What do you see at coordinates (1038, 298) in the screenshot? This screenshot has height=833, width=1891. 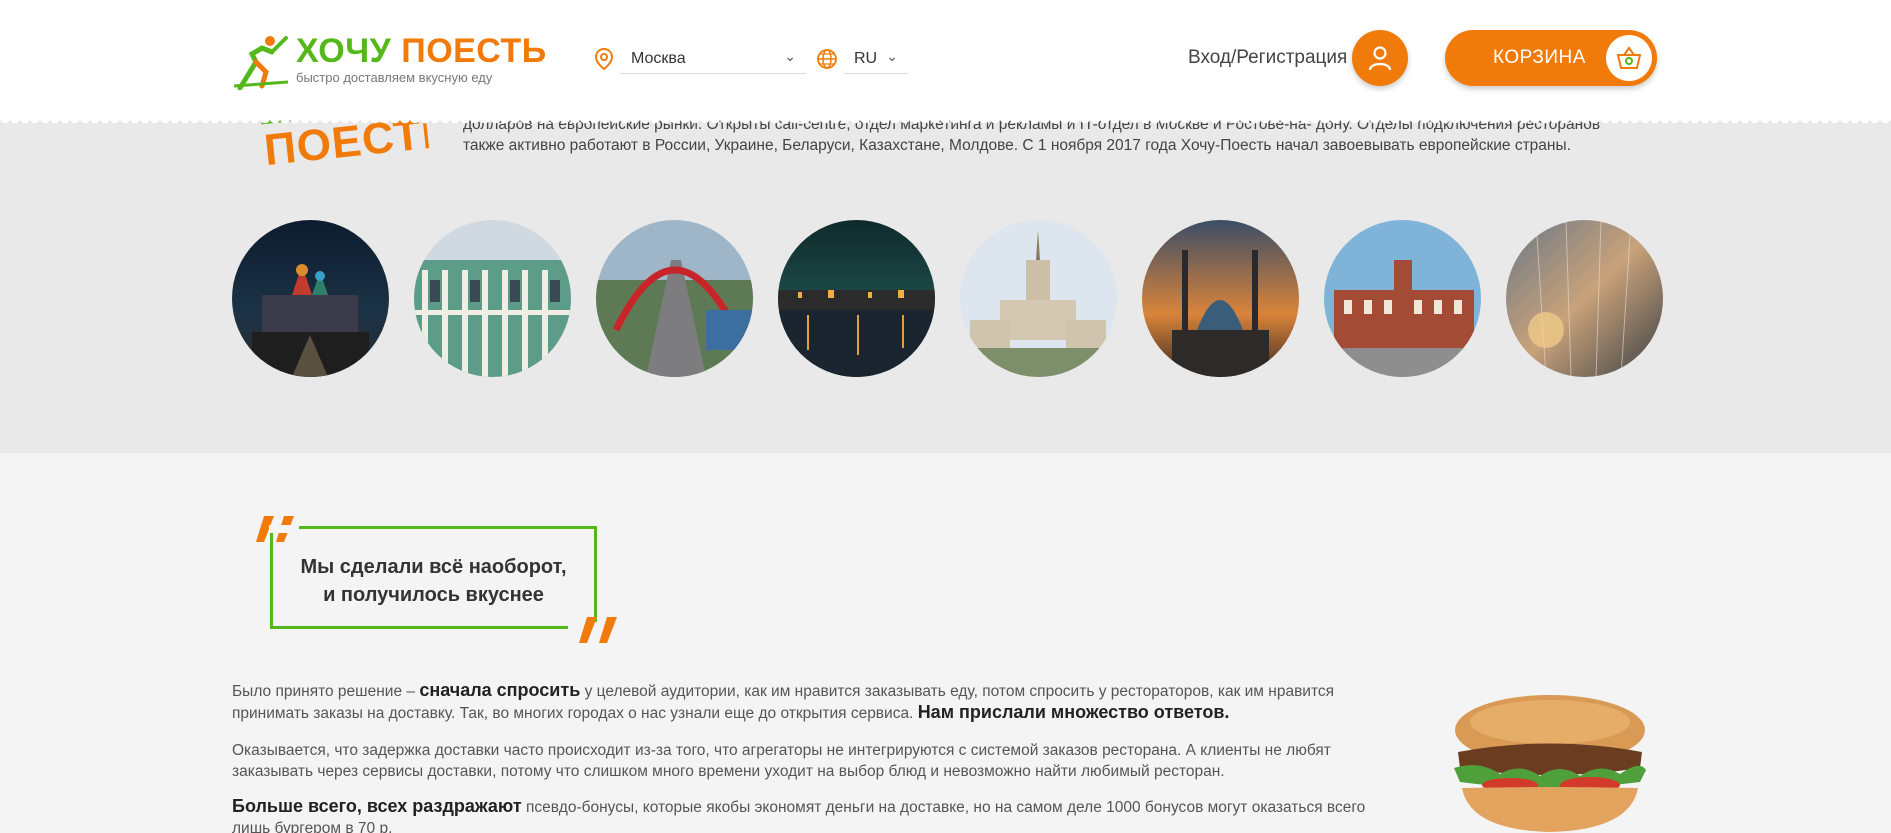 I see `city-photo-moscow-university` at bounding box center [1038, 298].